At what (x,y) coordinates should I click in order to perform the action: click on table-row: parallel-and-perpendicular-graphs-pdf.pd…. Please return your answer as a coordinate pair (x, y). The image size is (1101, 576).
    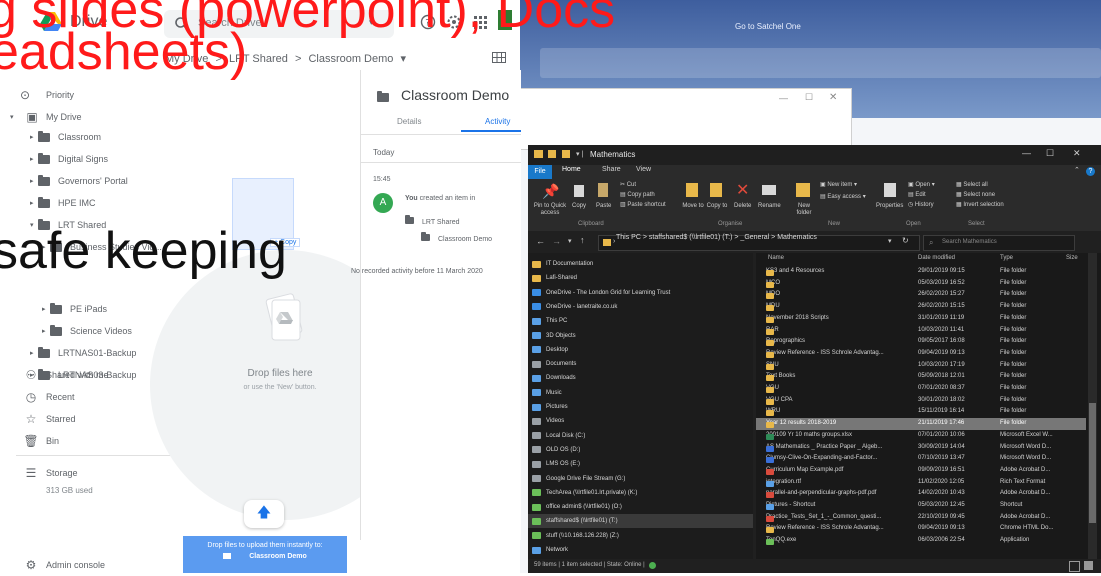
    Looking at the image, I should click on (921, 494).